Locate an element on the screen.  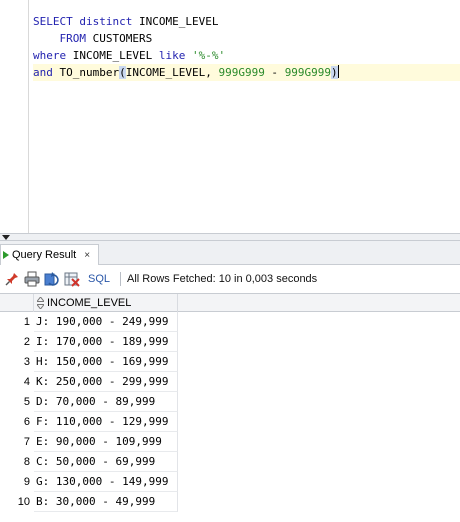
cell-income-level: B: 30,000 - 49,999 is located at coordinates (106, 502).